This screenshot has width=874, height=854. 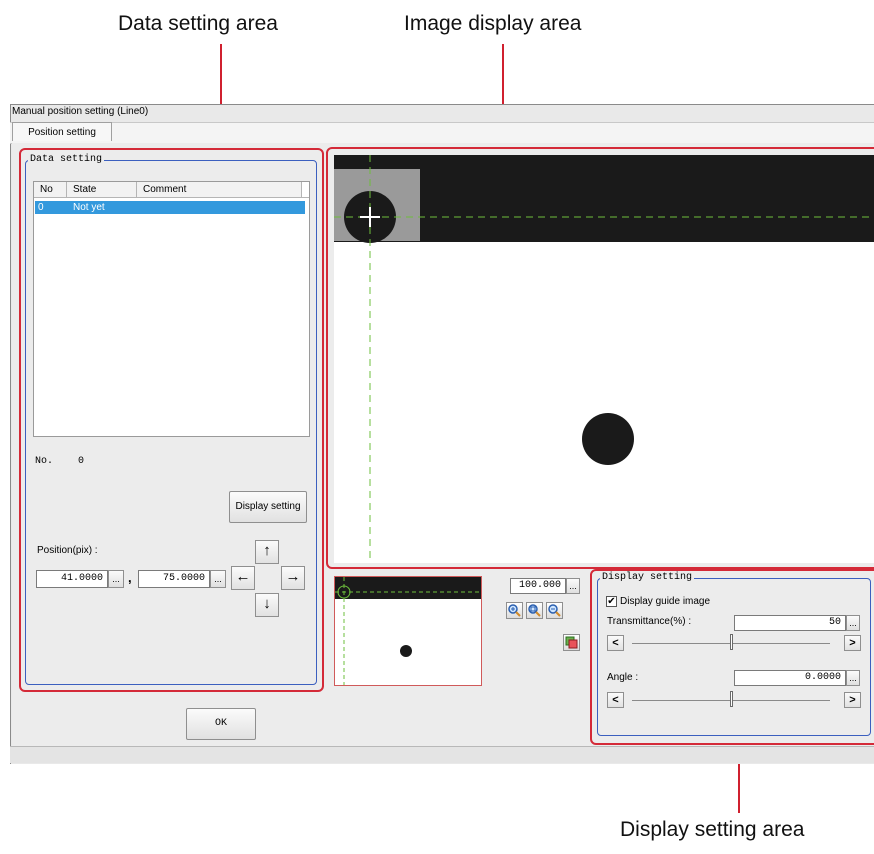 What do you see at coordinates (41, 207) in the screenshot?
I see `row-no: 0` at bounding box center [41, 207].